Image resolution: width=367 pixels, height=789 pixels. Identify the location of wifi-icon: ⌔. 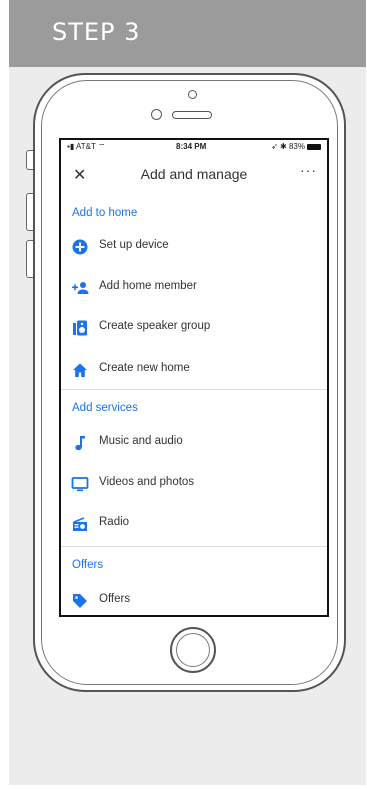
(101, 146).